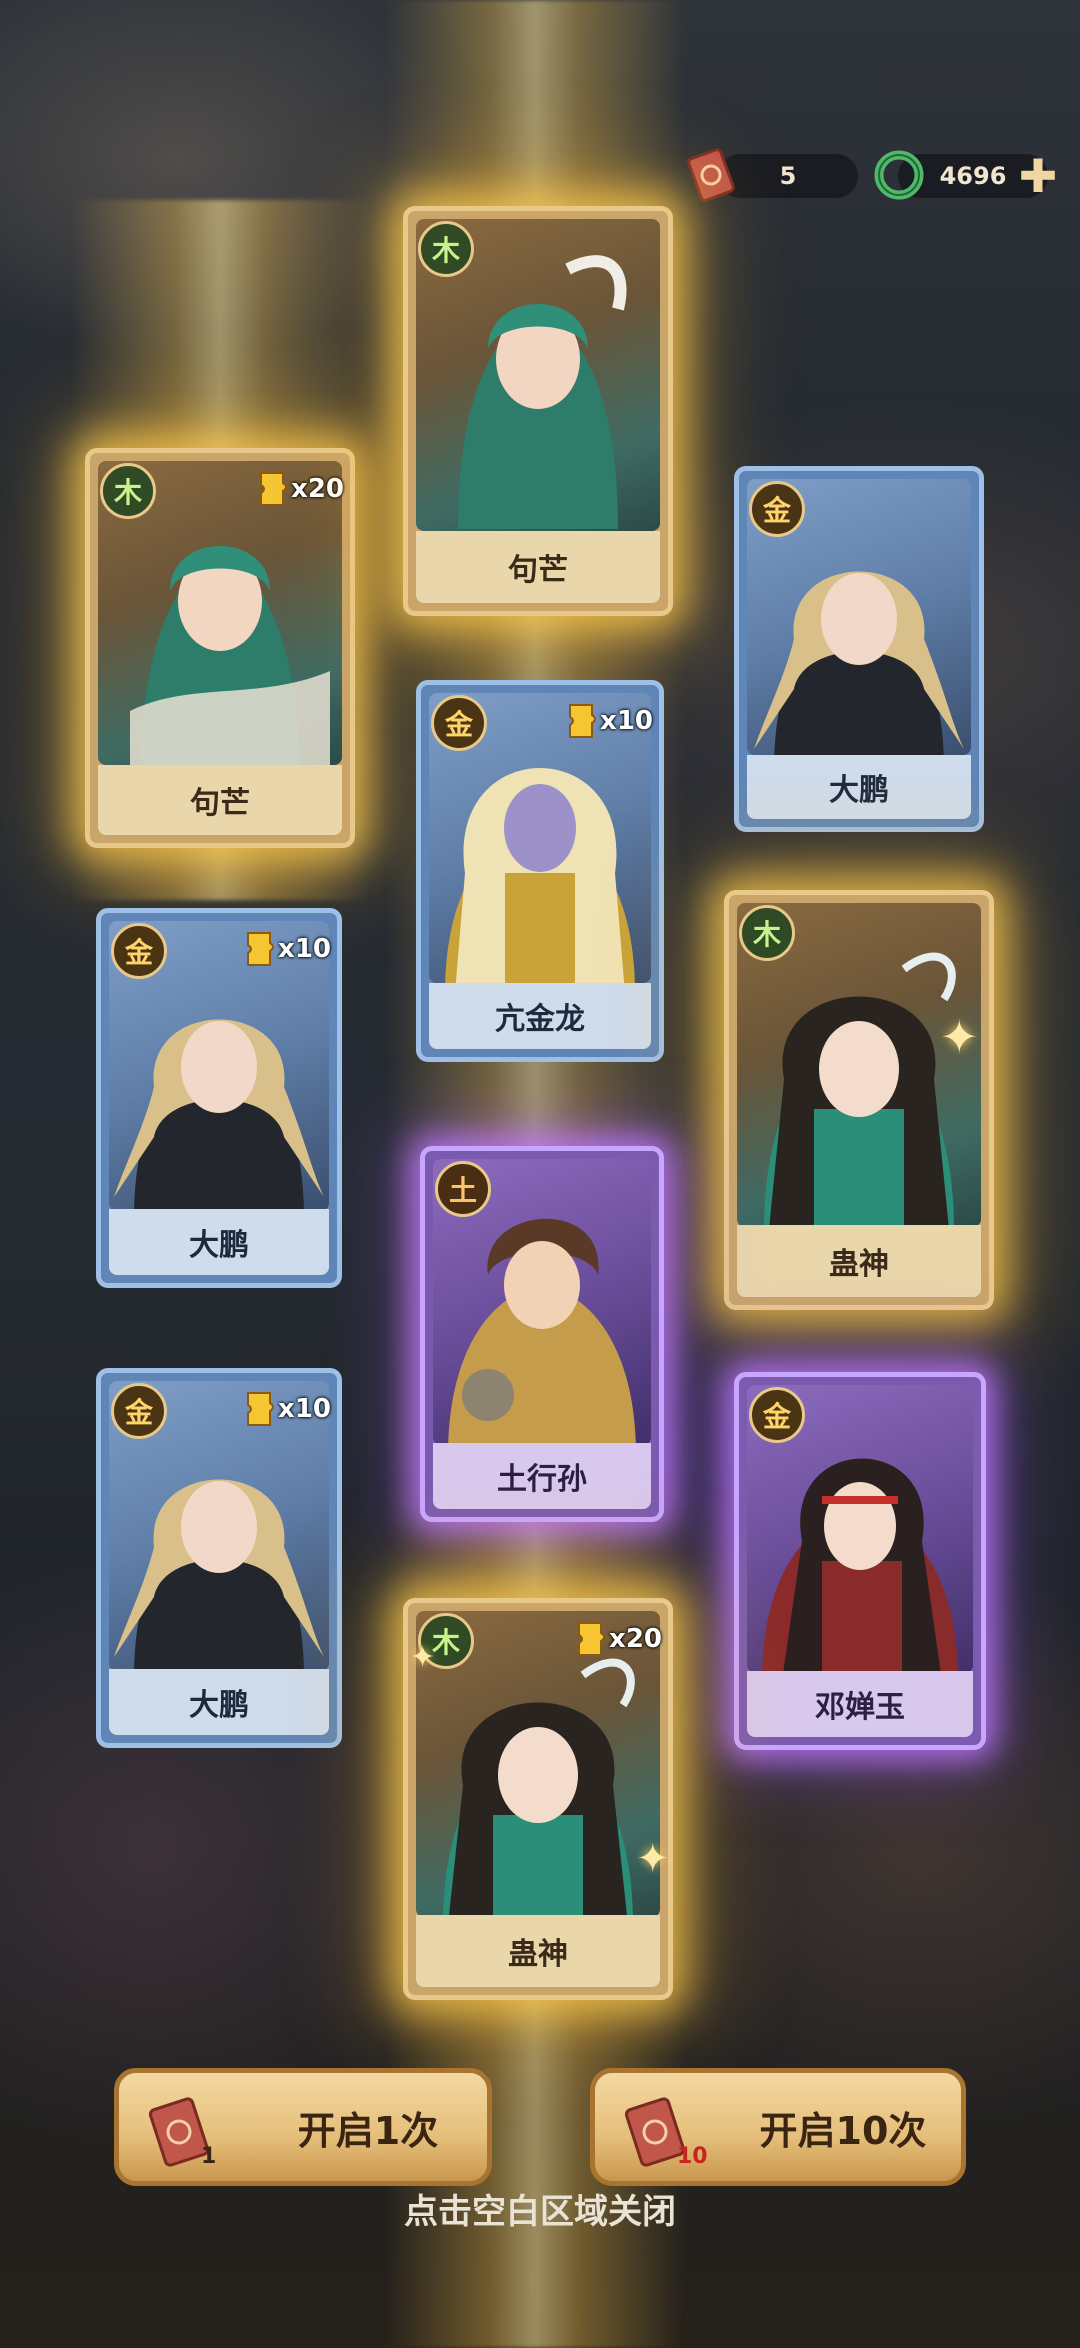 This screenshot has width=1080, height=2348. What do you see at coordinates (692, 2156) in the screenshot?
I see `ticket-cost: 10` at bounding box center [692, 2156].